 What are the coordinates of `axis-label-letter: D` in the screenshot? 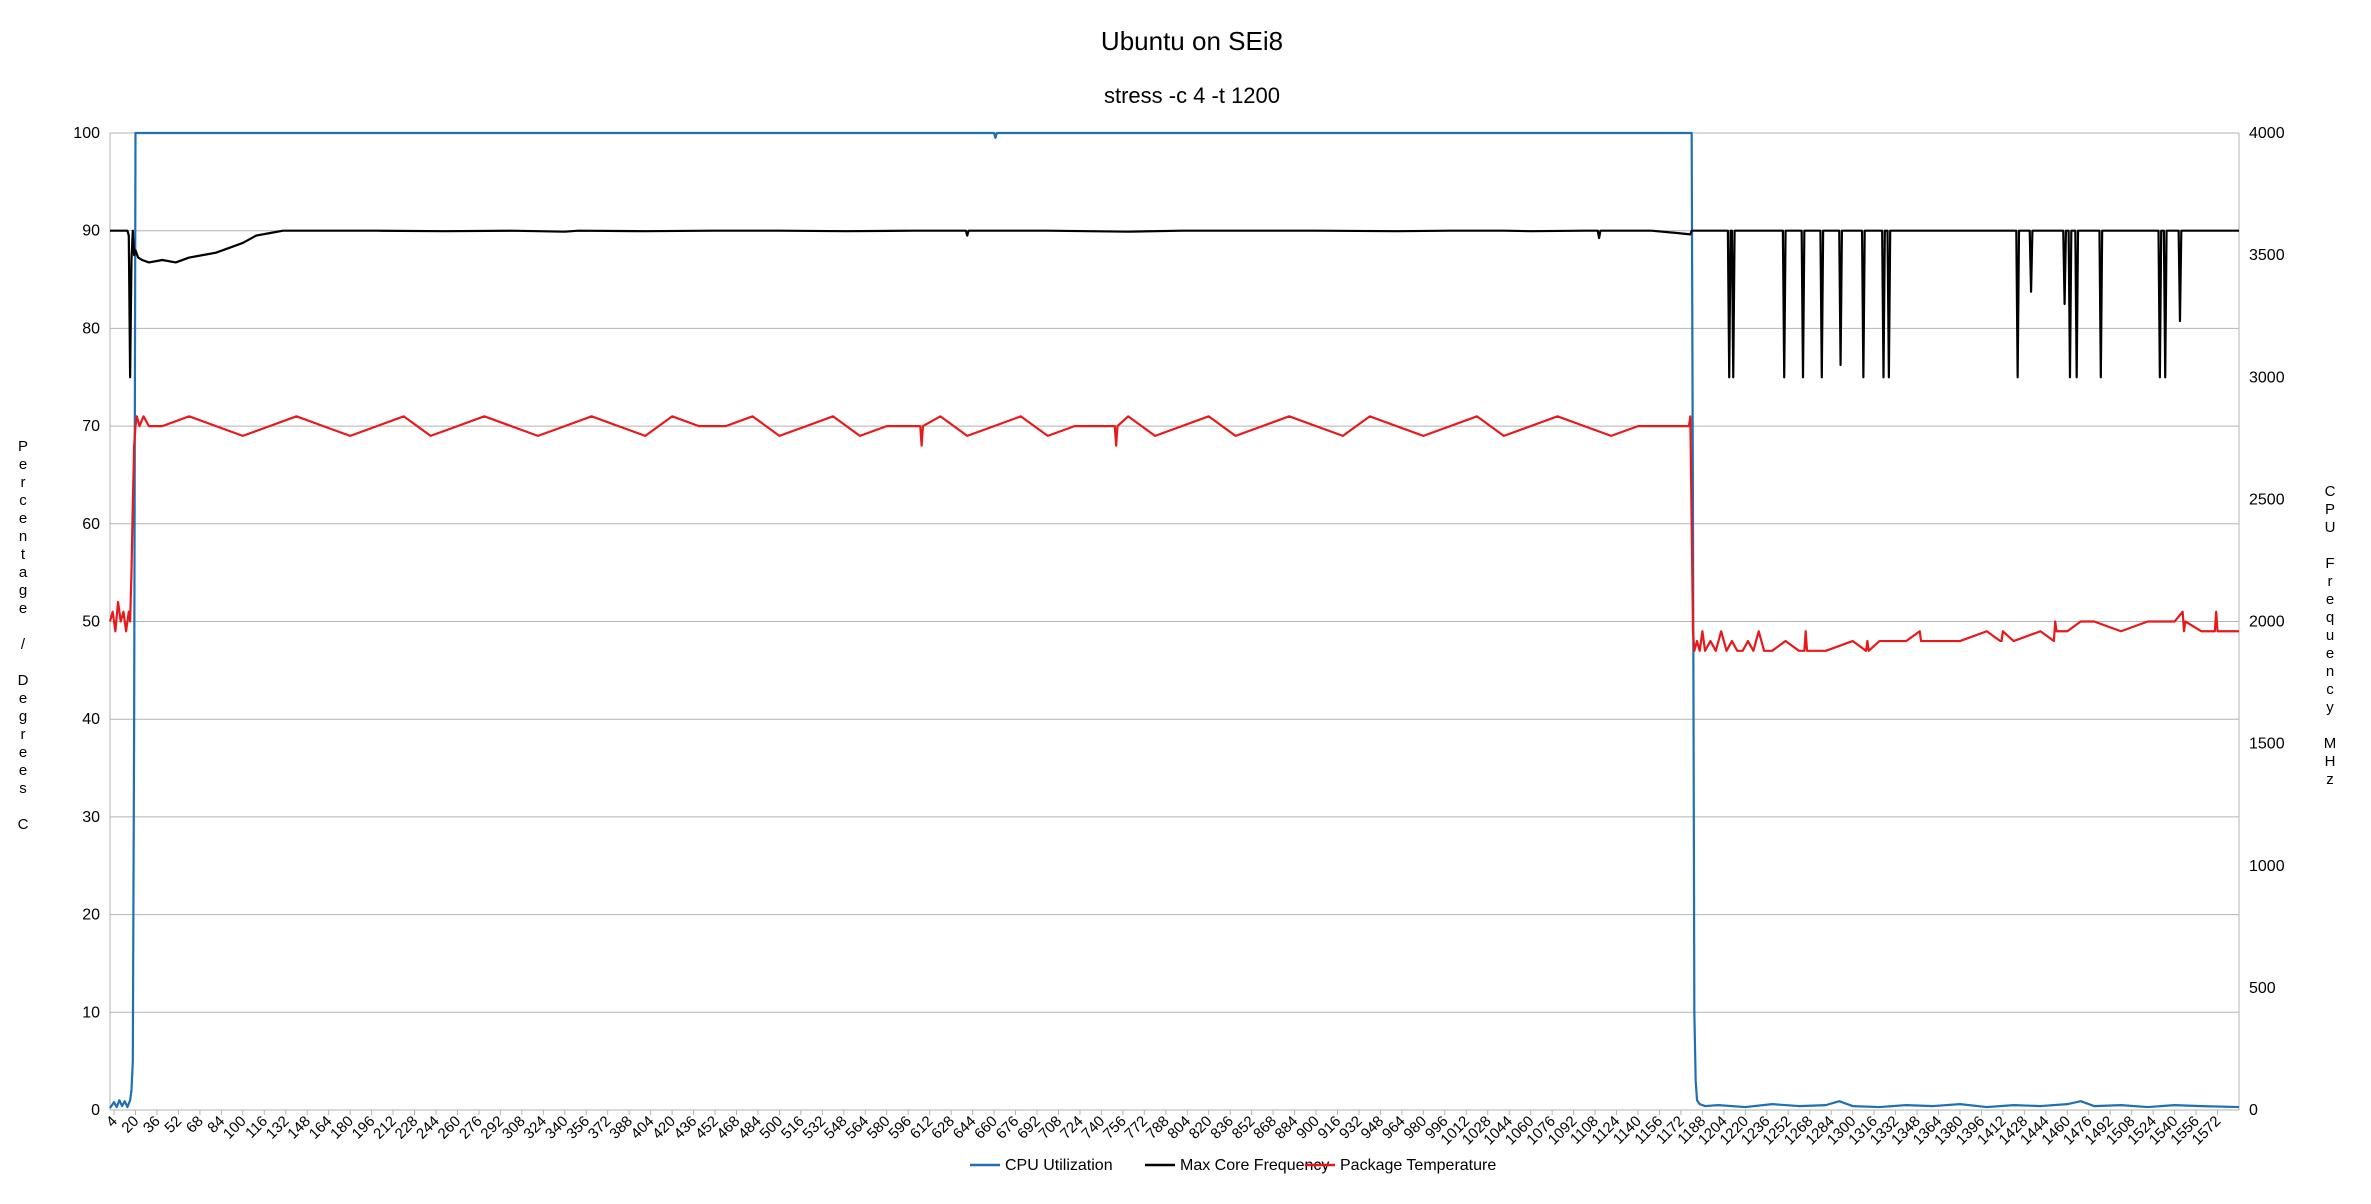 It's located at (23, 680).